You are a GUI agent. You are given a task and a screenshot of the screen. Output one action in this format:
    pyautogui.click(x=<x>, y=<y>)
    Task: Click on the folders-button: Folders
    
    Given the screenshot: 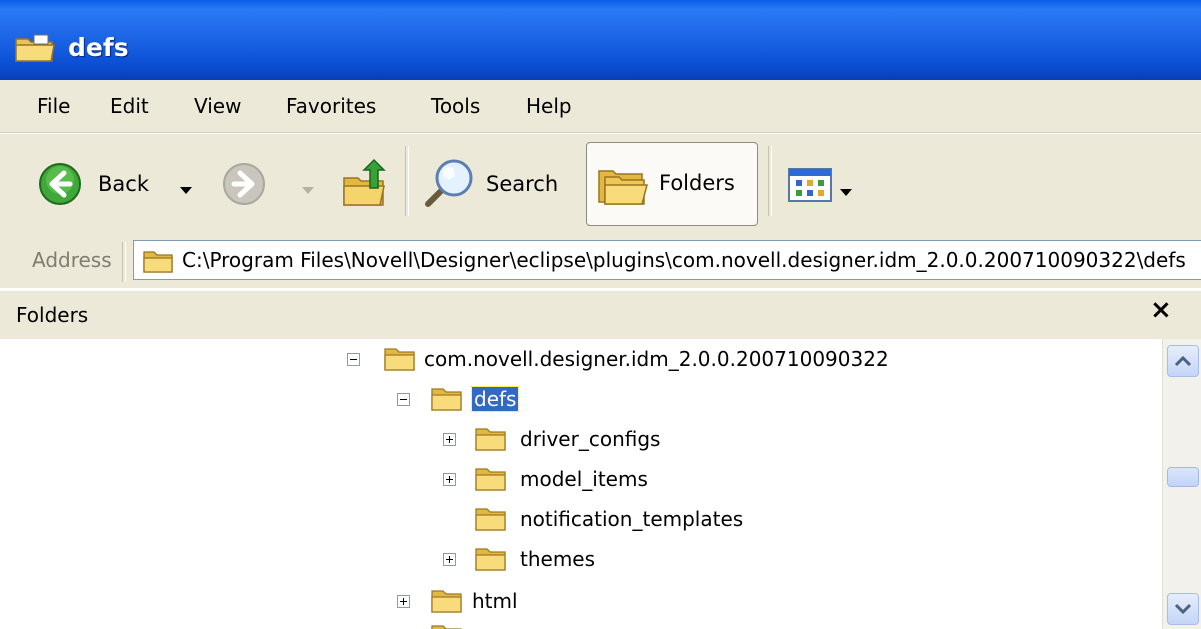 What is the action you would take?
    pyautogui.click(x=672, y=184)
    